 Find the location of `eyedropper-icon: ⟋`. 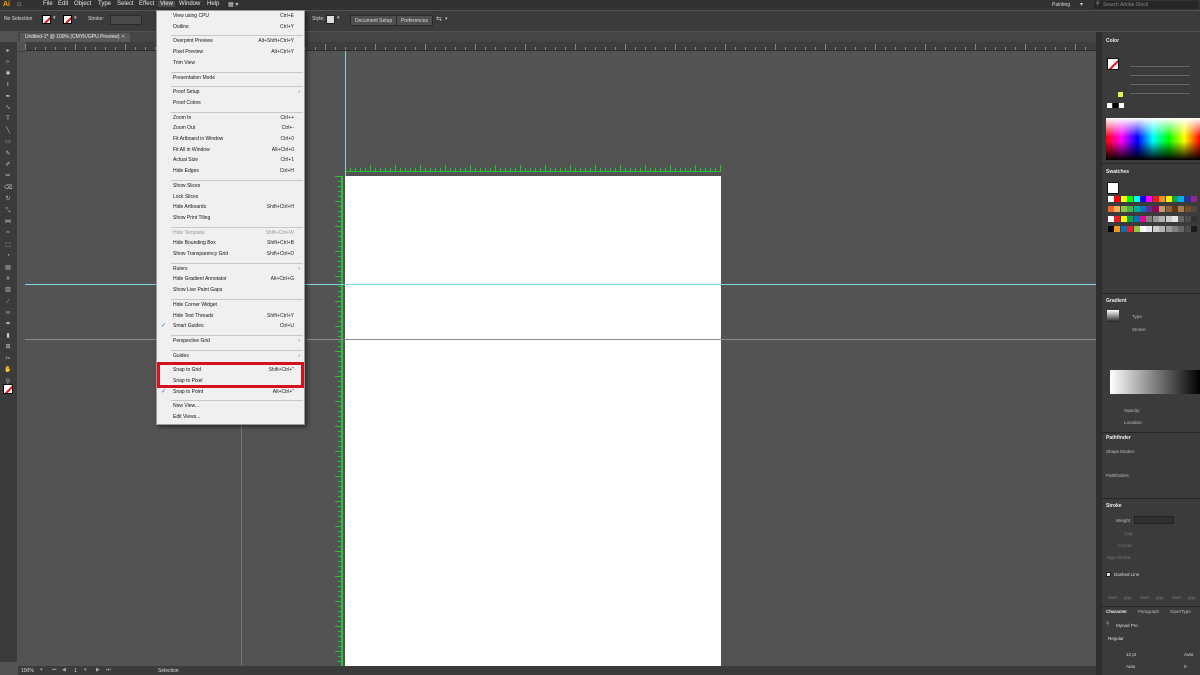

eyedropper-icon: ⟋ is located at coordinates (8, 302).